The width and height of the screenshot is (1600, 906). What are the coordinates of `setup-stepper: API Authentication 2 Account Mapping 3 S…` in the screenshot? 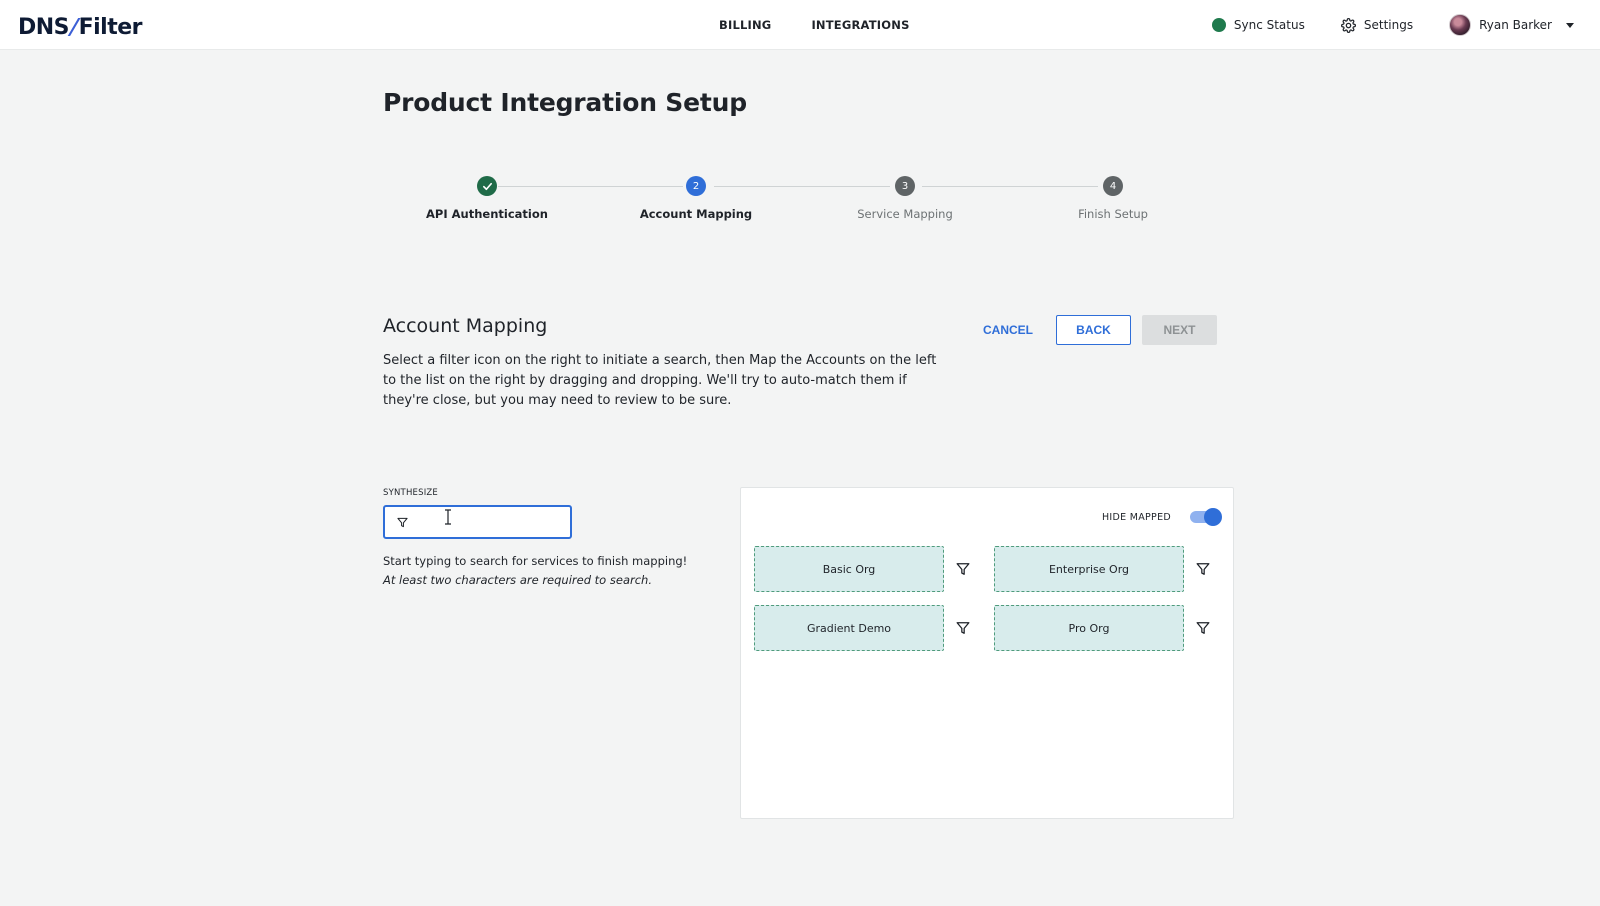 It's located at (800, 205).